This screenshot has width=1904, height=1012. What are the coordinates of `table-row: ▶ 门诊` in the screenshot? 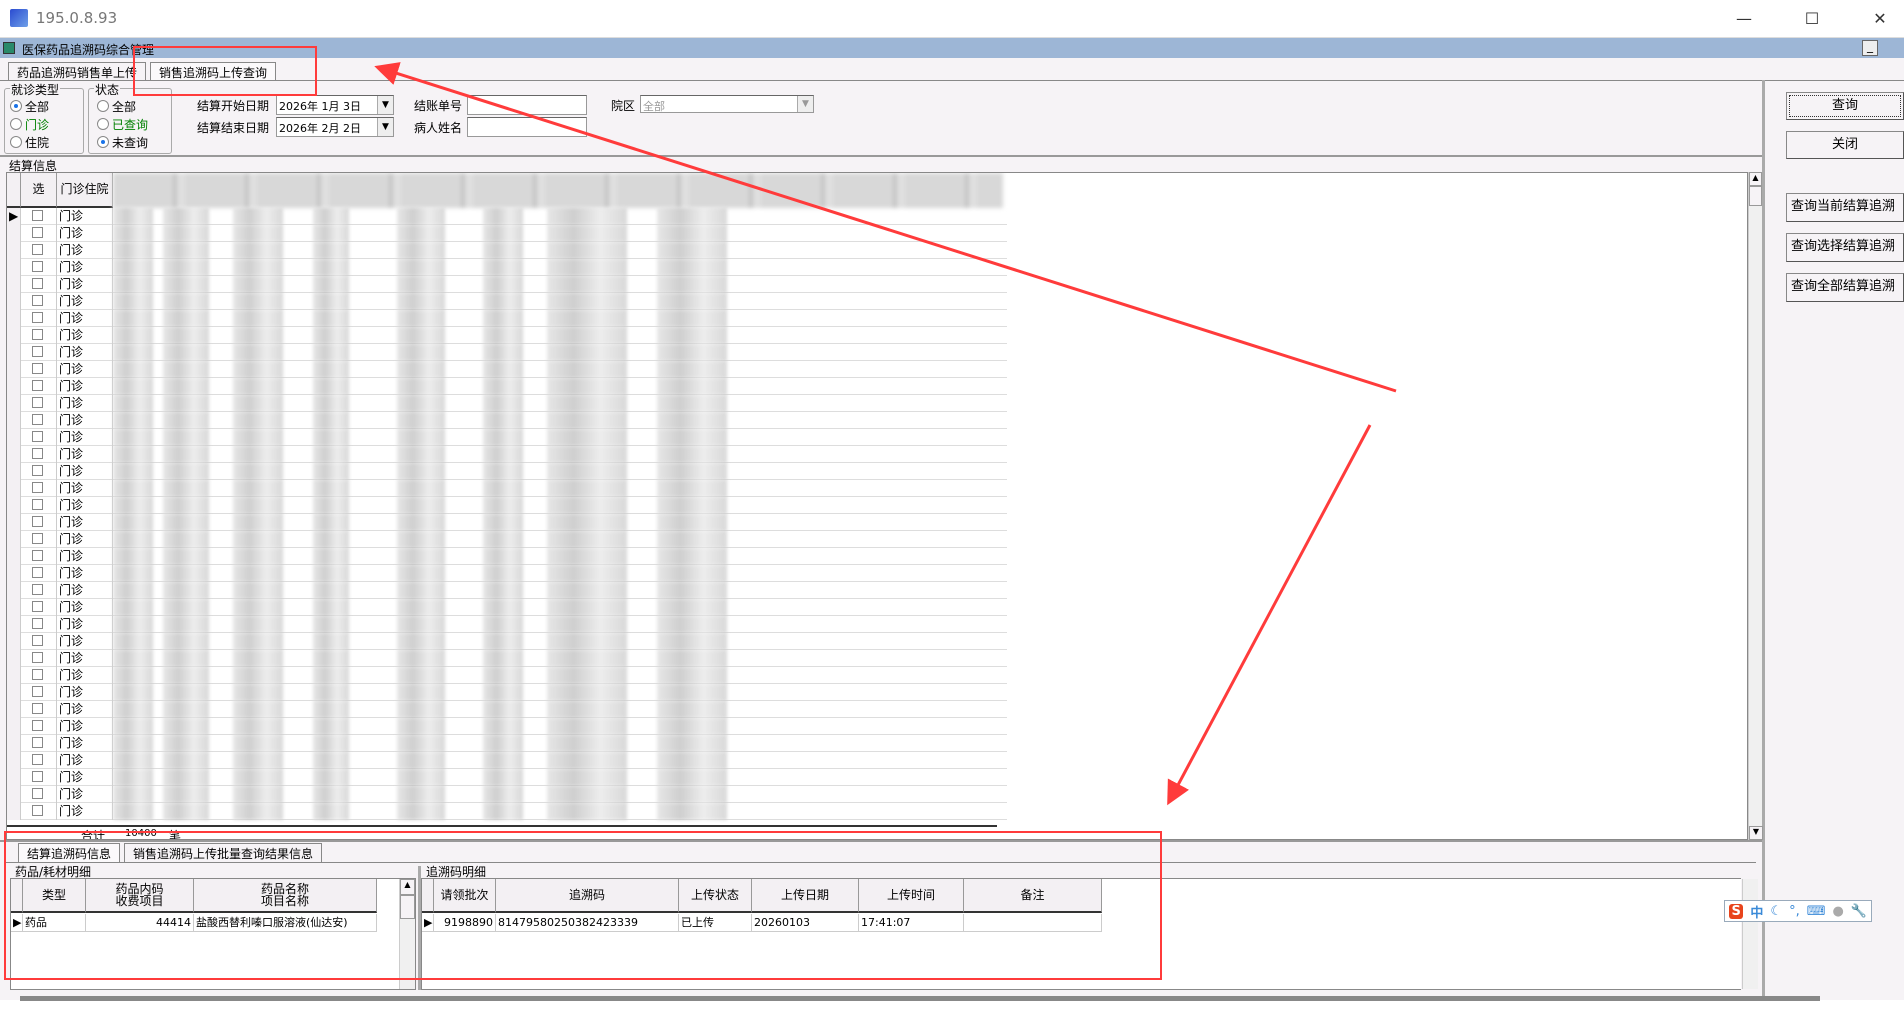 It's located at (507, 216).